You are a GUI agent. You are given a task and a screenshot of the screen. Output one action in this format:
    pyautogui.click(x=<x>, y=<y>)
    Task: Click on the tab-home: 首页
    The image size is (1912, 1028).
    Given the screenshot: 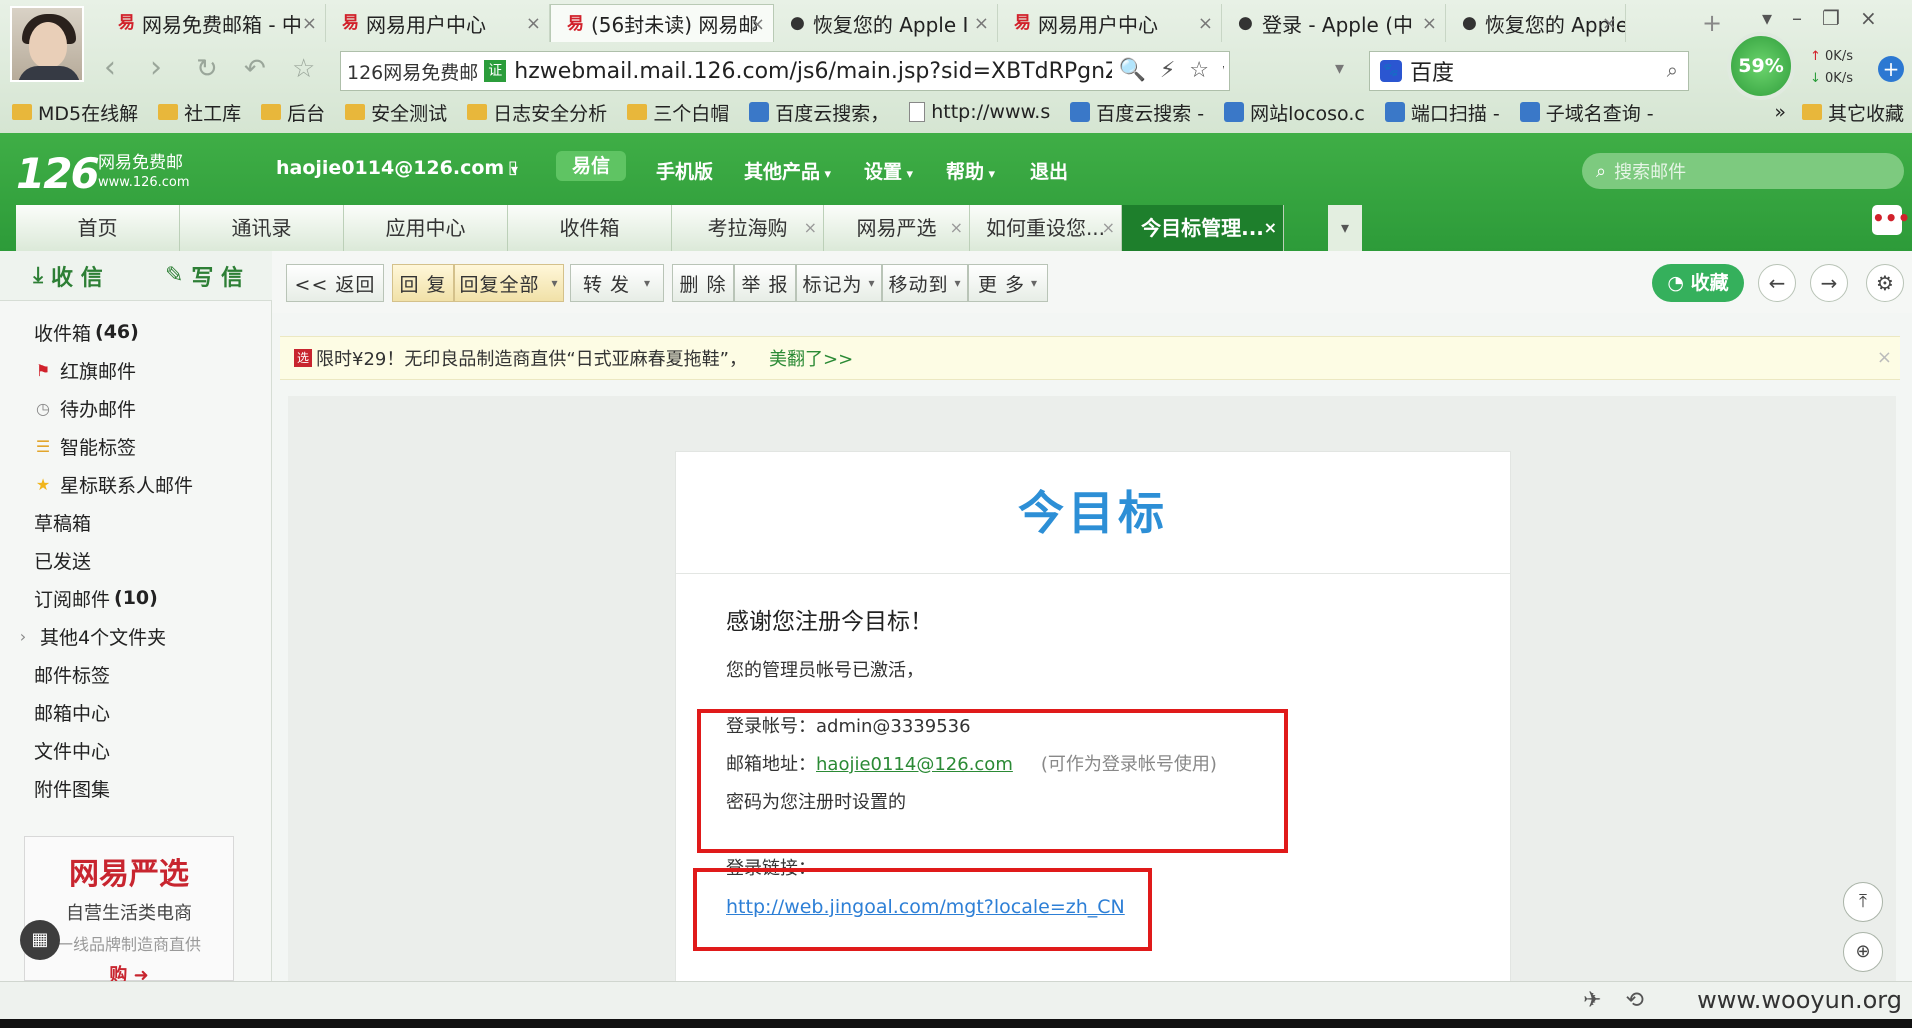 What is the action you would take?
    pyautogui.click(x=98, y=228)
    